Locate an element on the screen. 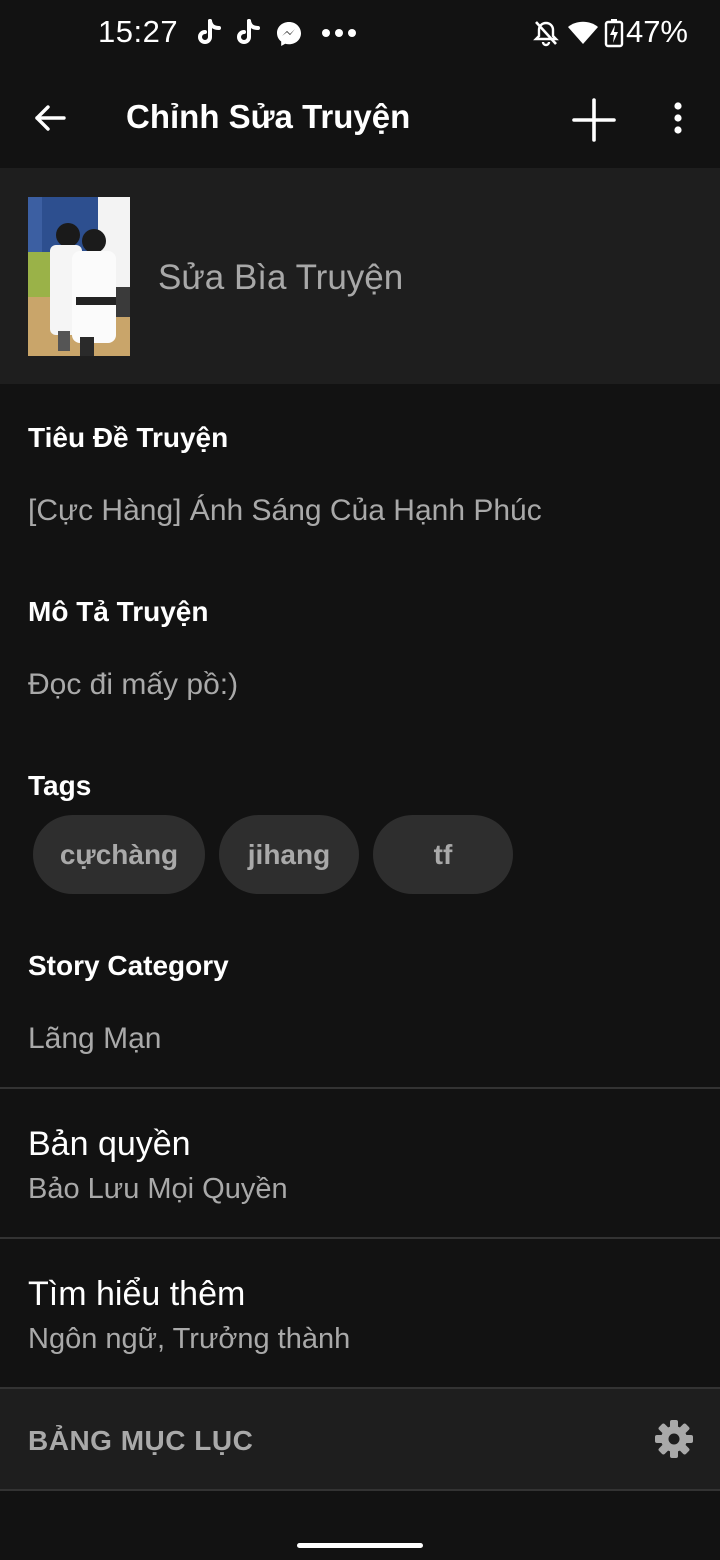  more-info-subtitle: Ngôn ngữ, Trưởng thành is located at coordinates (189, 1339).